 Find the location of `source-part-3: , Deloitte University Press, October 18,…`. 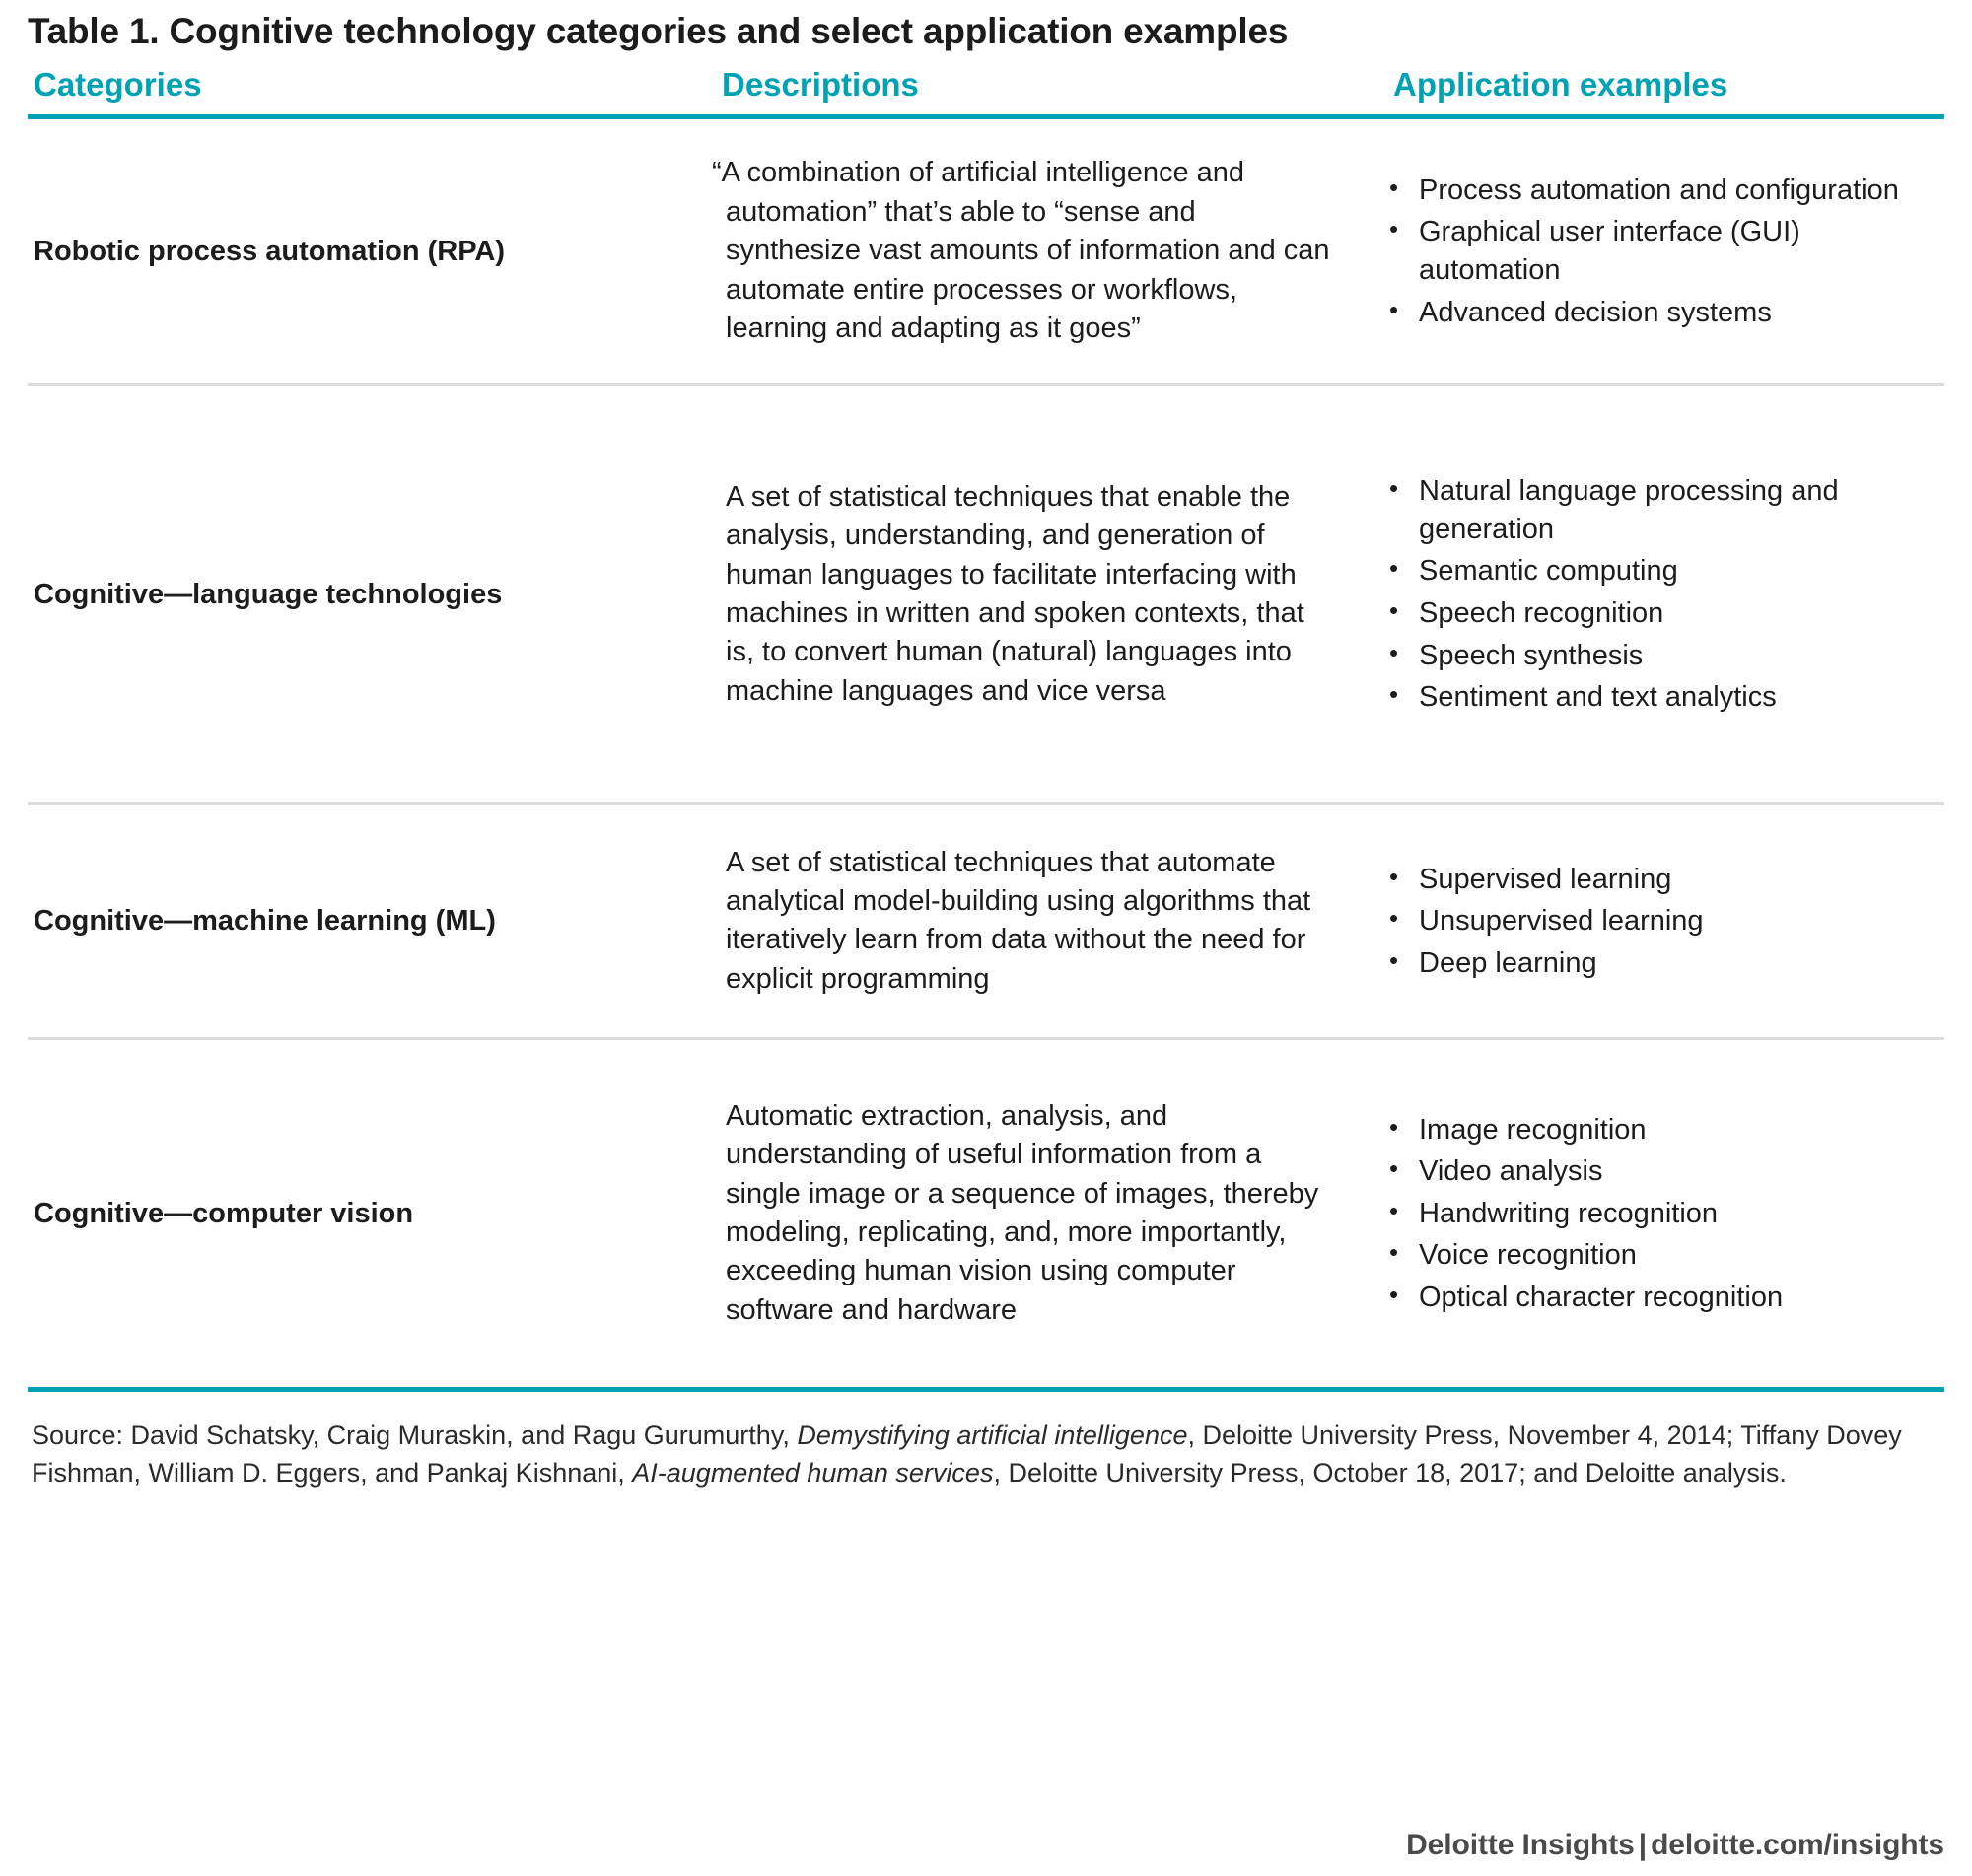

source-part-3: , Deloitte University Press, October 18,… is located at coordinates (1390, 1472).